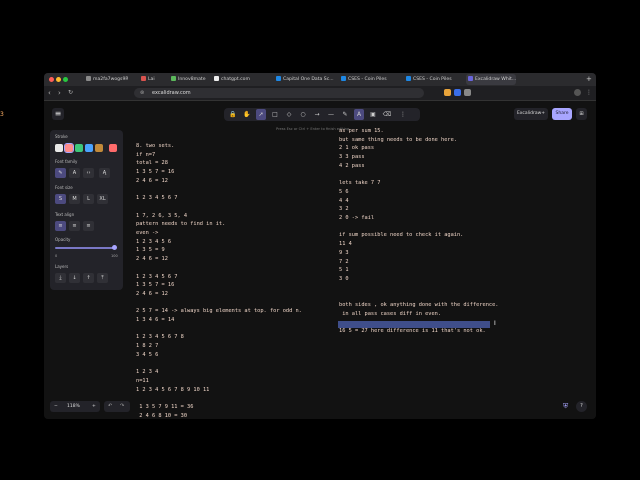 This screenshot has height=480, width=640. What do you see at coordinates (94, 406) in the screenshot?
I see `zoom-in-icon: +` at bounding box center [94, 406].